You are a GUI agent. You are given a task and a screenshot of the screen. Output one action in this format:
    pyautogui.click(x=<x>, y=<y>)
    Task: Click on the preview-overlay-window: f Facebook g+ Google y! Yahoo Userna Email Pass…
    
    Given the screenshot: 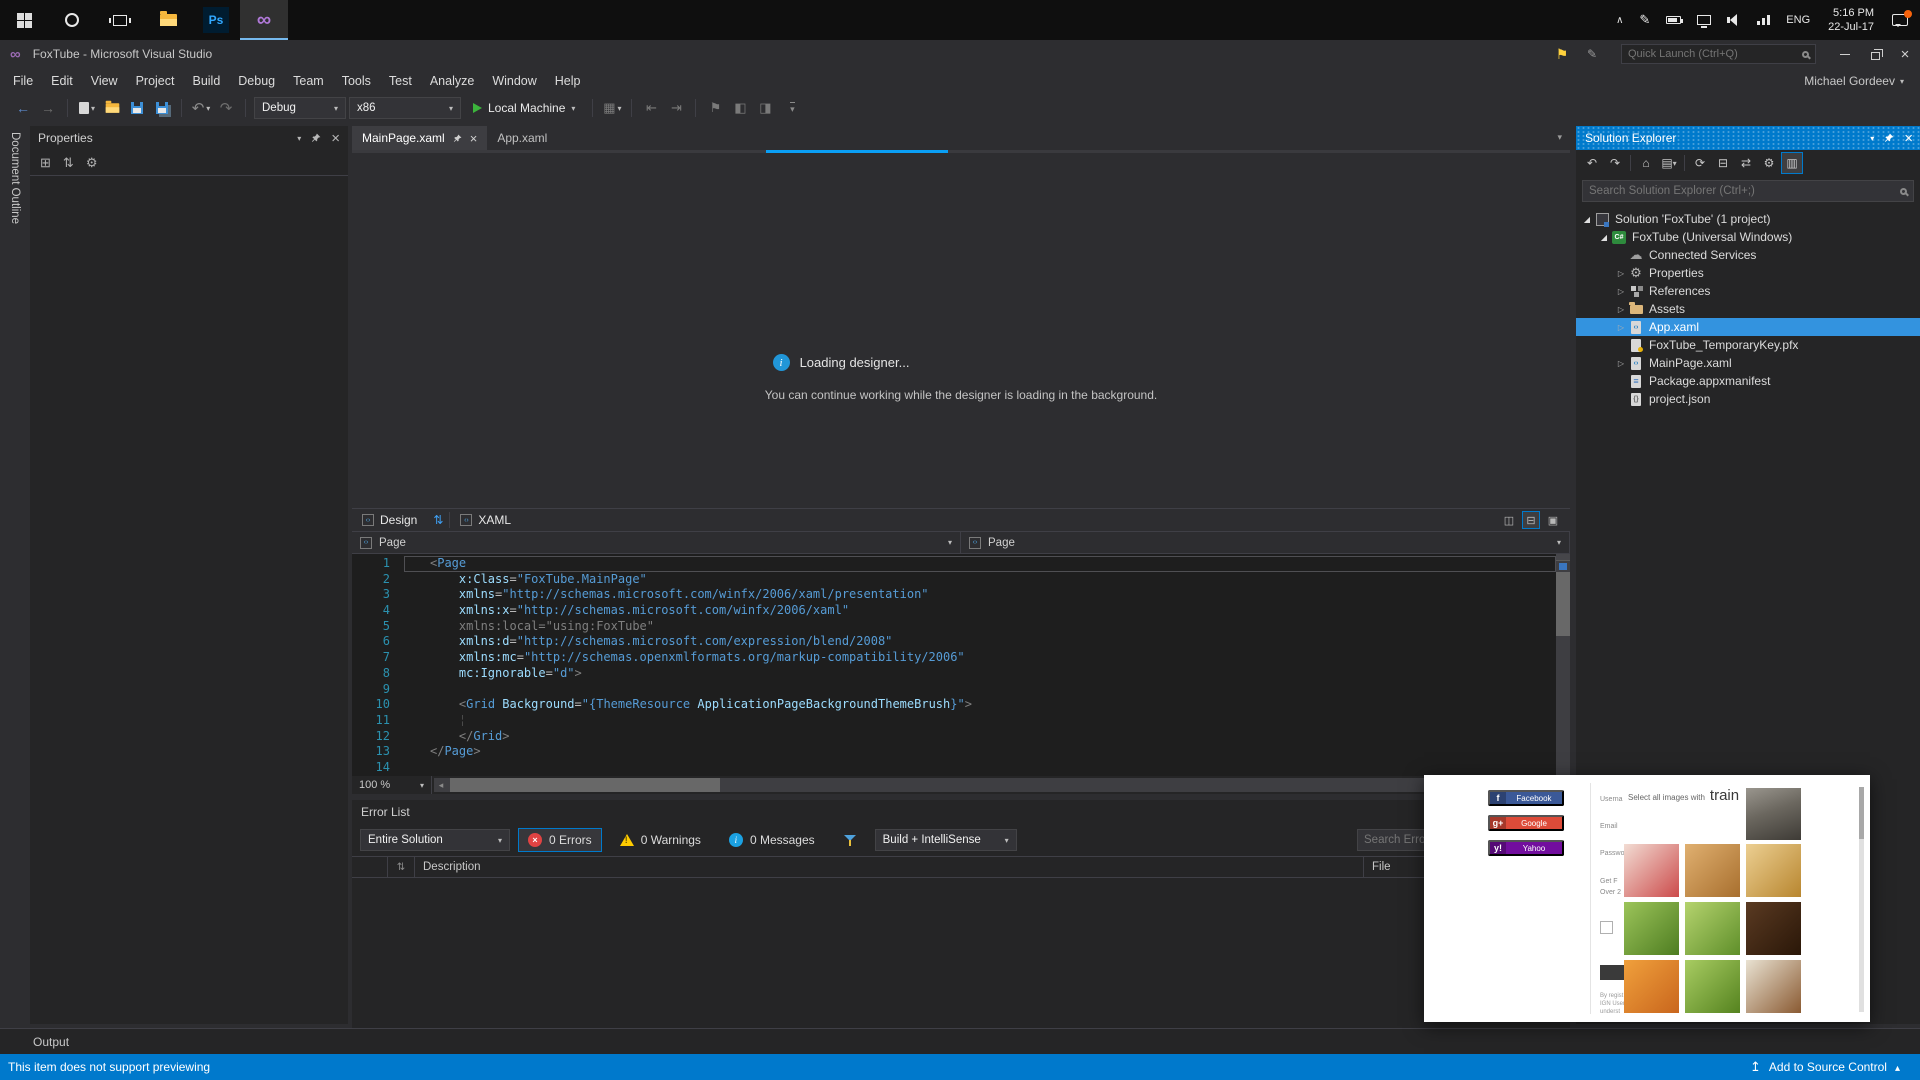 What is the action you would take?
    pyautogui.click(x=1647, y=898)
    